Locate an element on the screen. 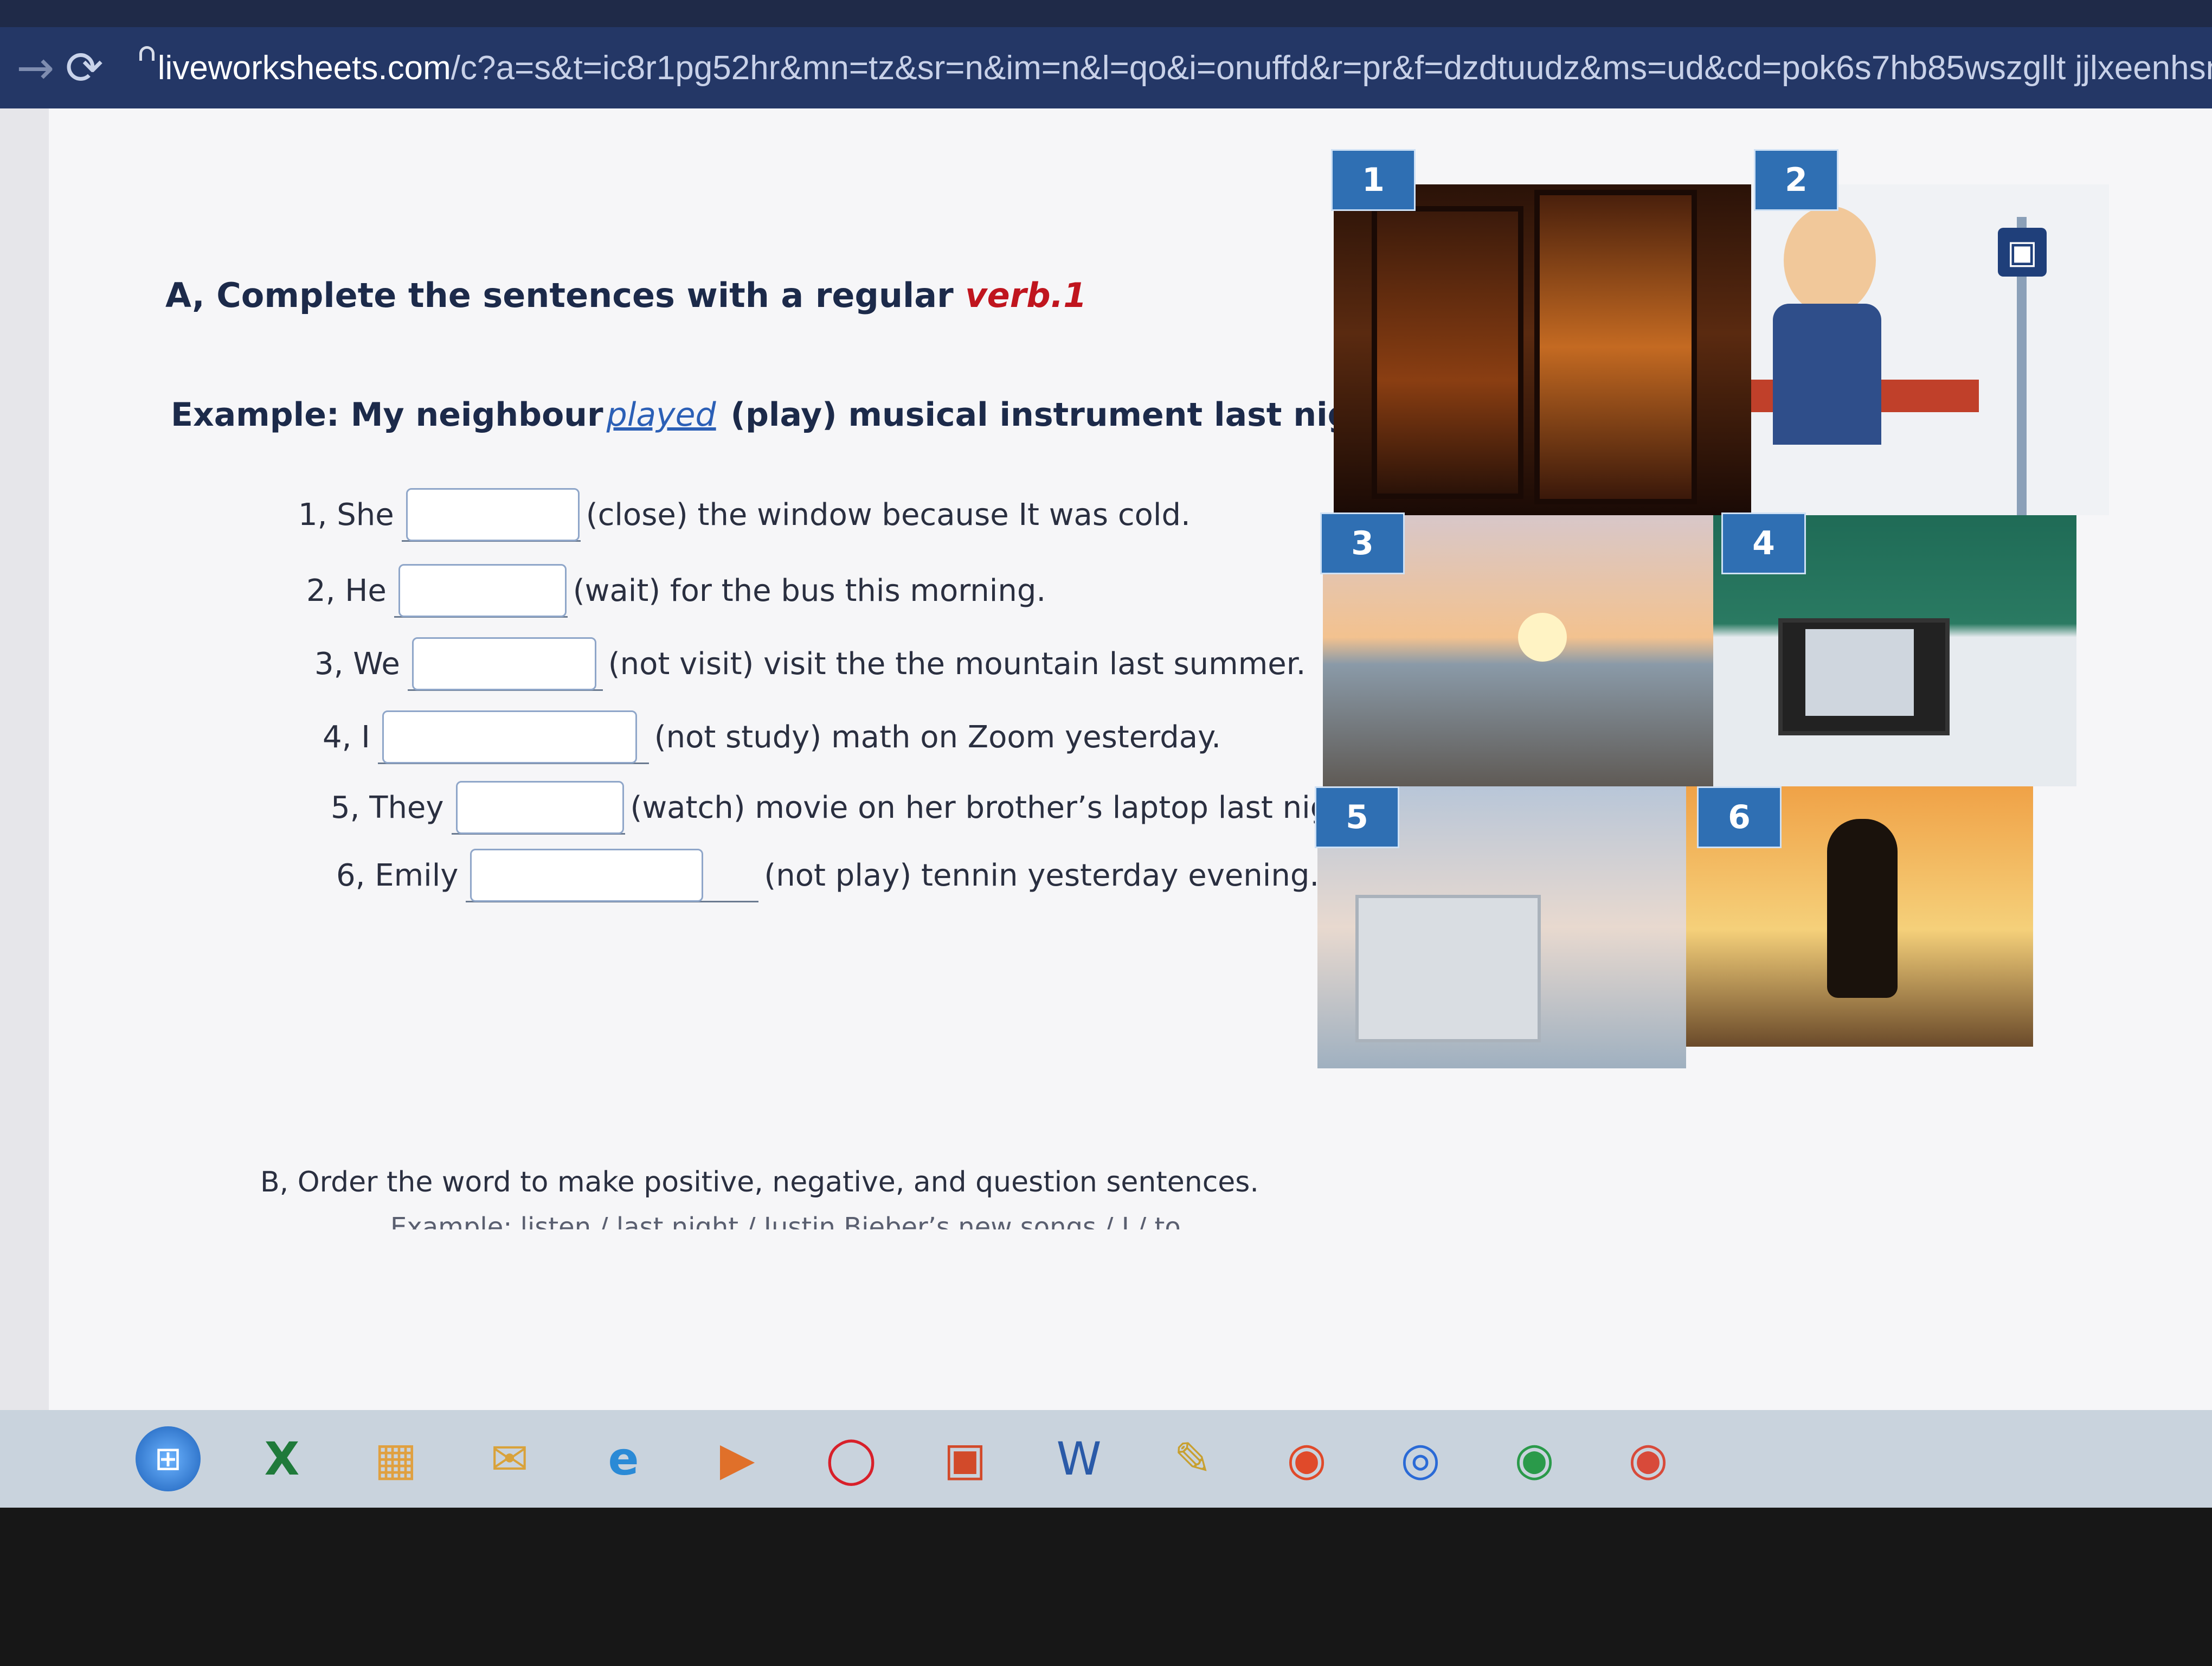 The height and width of the screenshot is (1666, 2212). question-text: (wait) for the bus this morning. is located at coordinates (809, 591).